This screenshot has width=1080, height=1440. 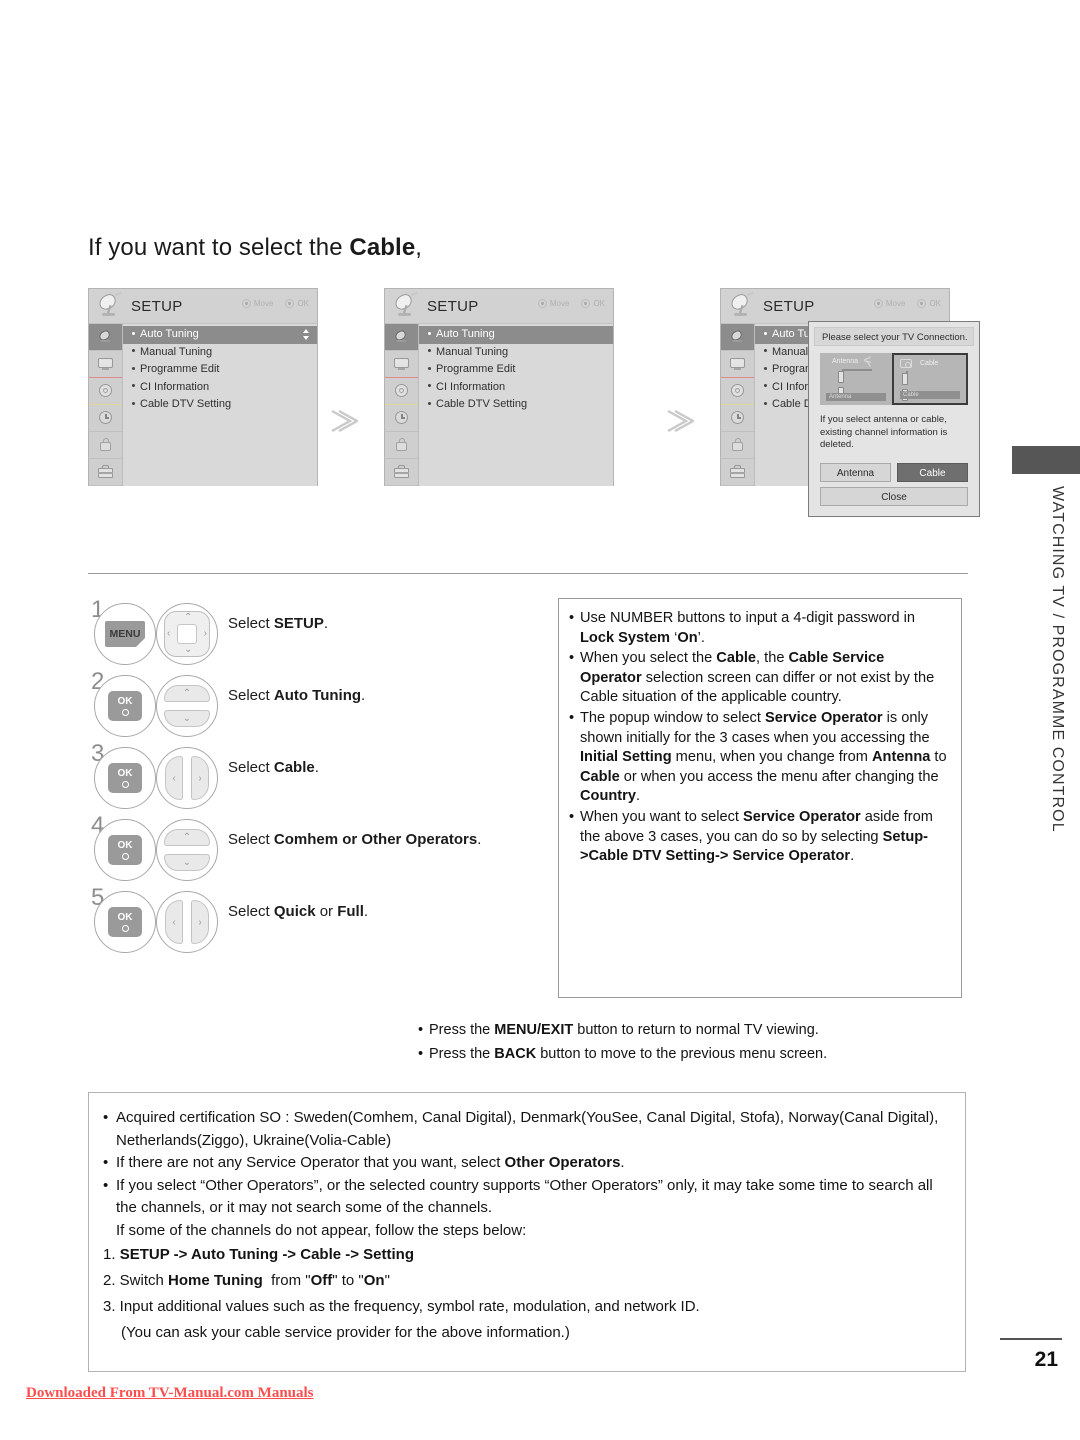 I want to click on hint-ok-label: OK, so click(x=599, y=303).